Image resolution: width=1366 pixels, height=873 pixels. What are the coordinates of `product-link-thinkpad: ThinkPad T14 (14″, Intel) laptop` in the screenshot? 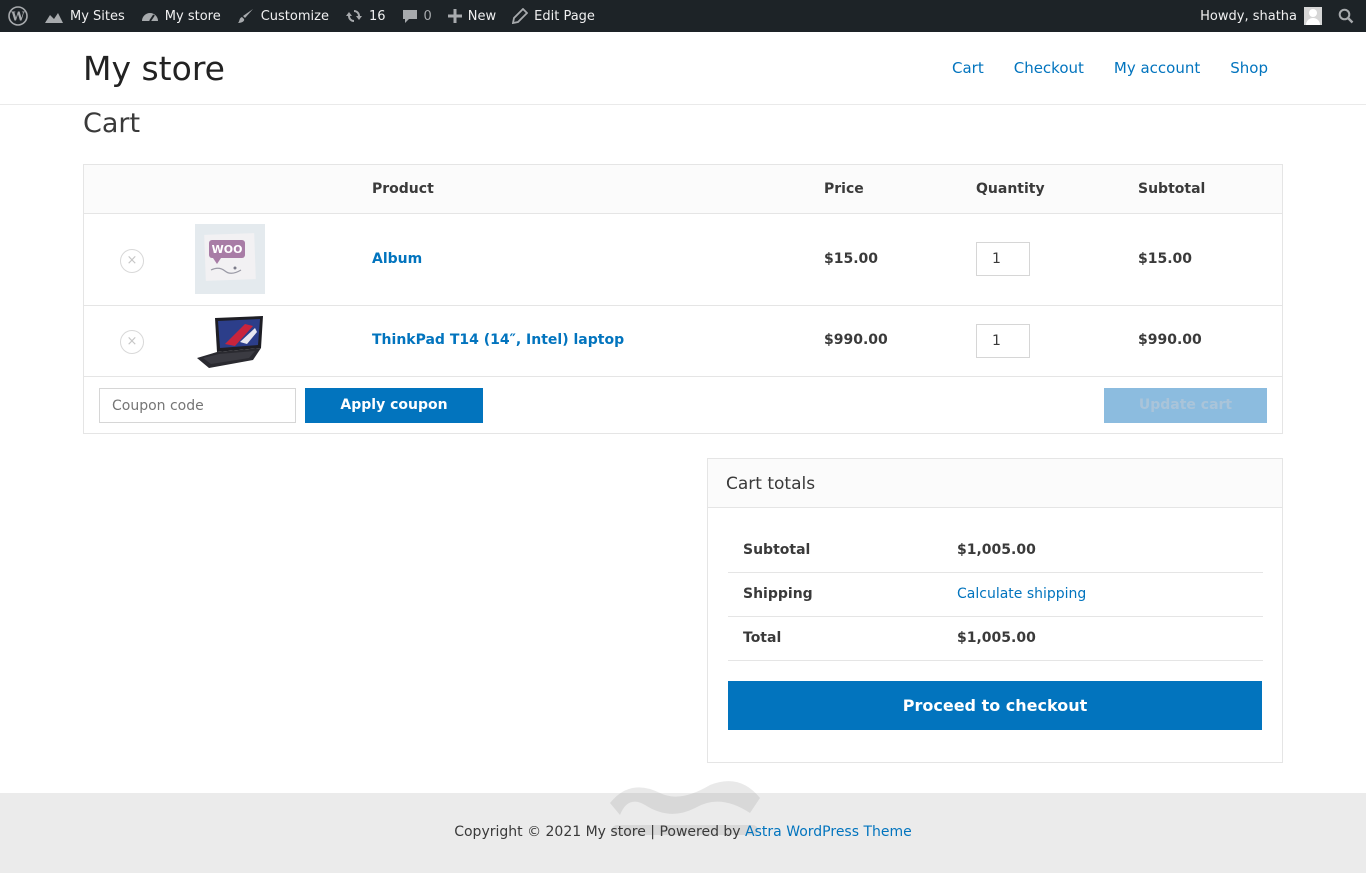 It's located at (498, 340).